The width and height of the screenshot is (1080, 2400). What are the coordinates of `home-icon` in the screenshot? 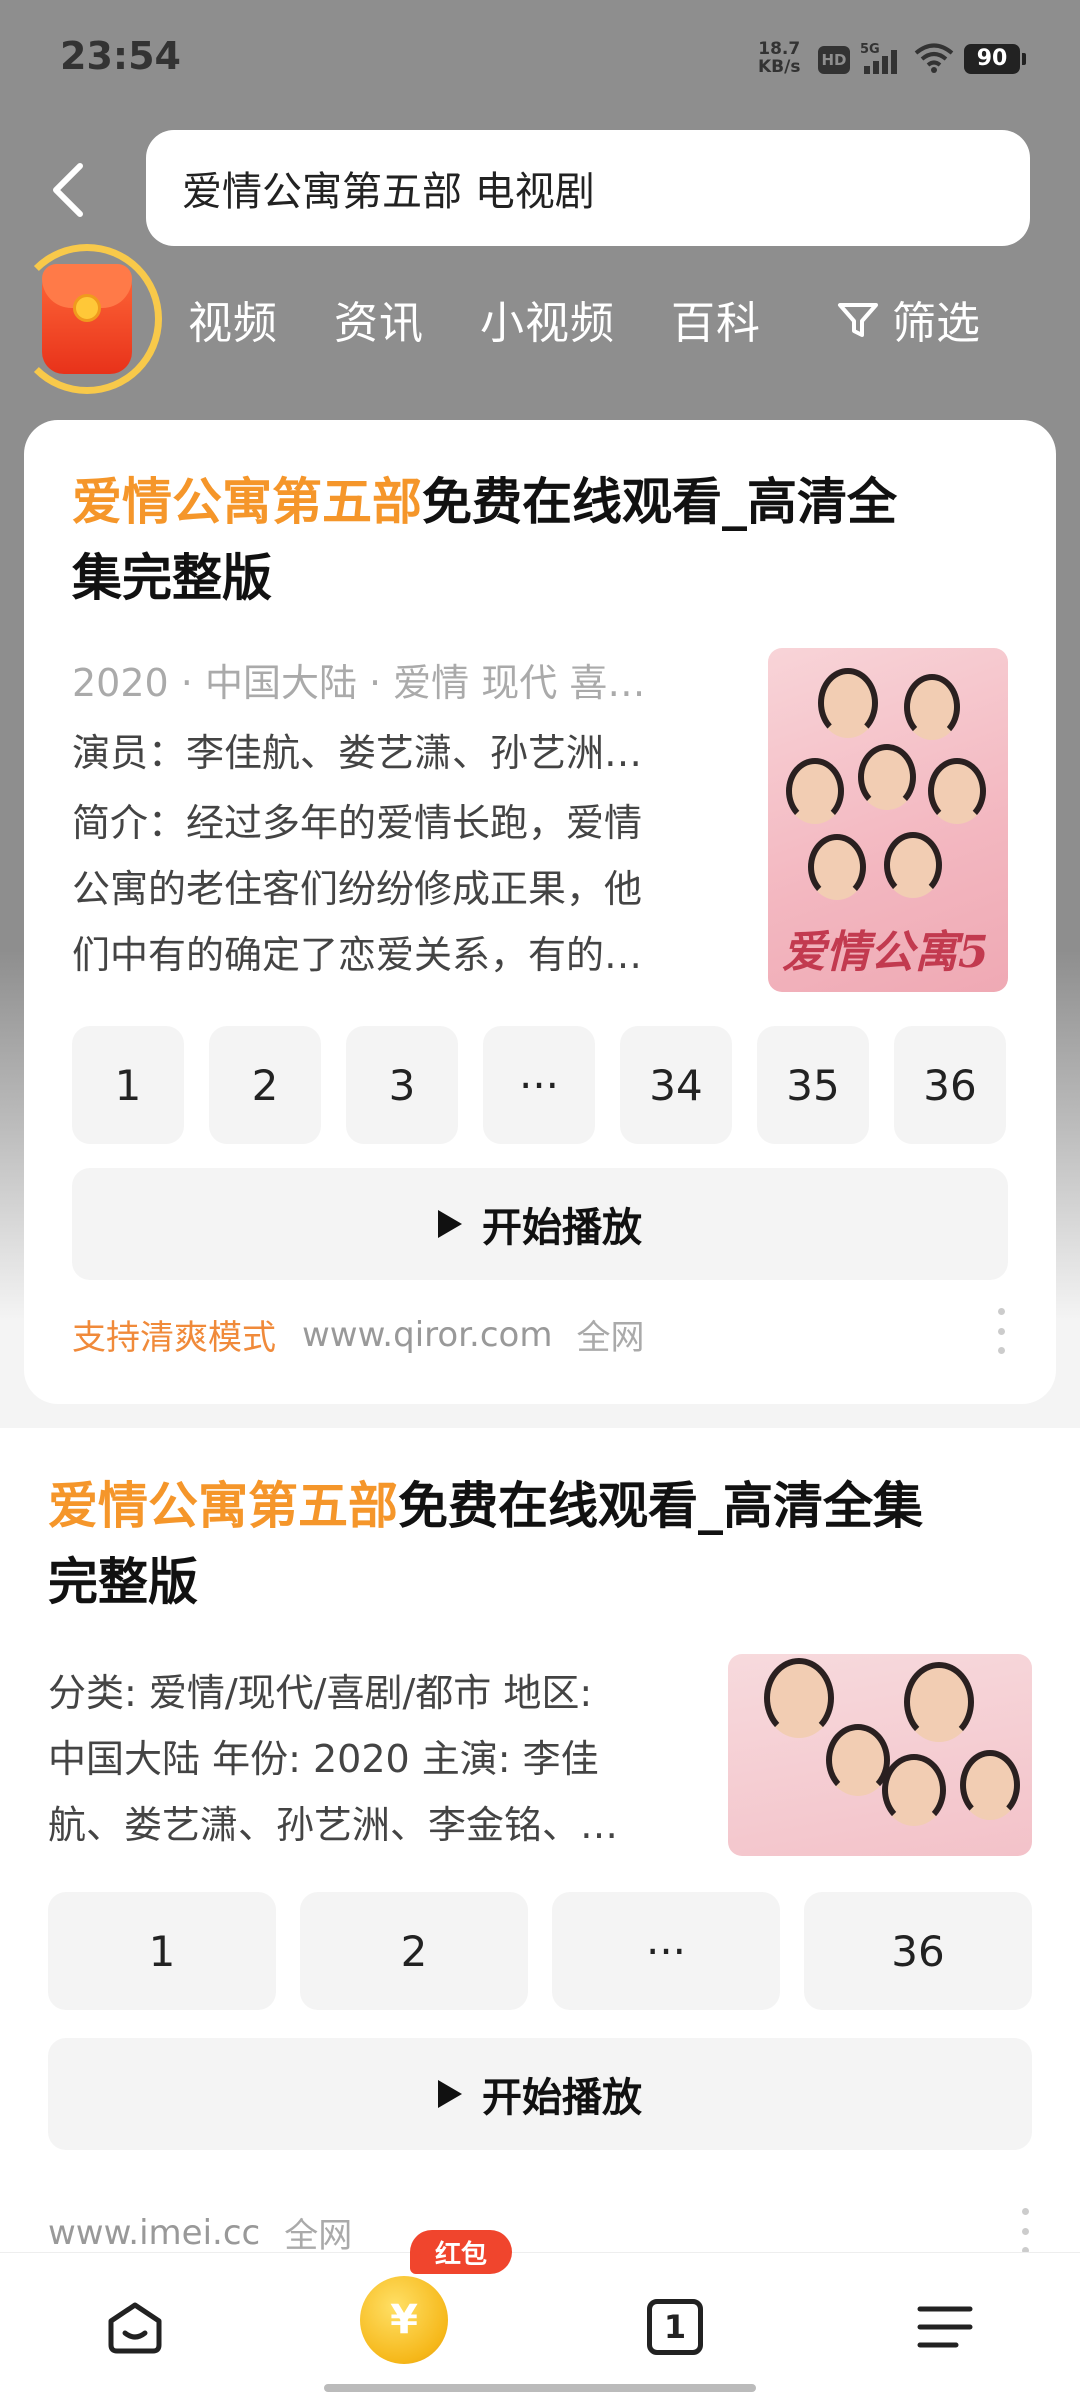 It's located at (135, 2328).